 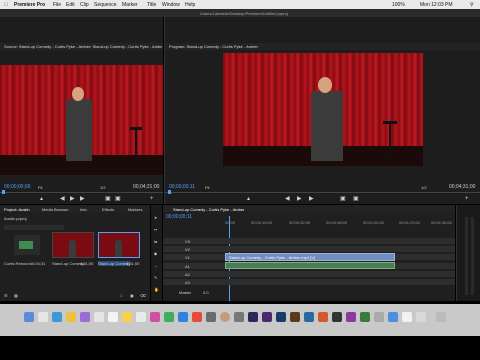 What do you see at coordinates (121, 295) in the screenshot?
I see `new-bin-icon: □` at bounding box center [121, 295].